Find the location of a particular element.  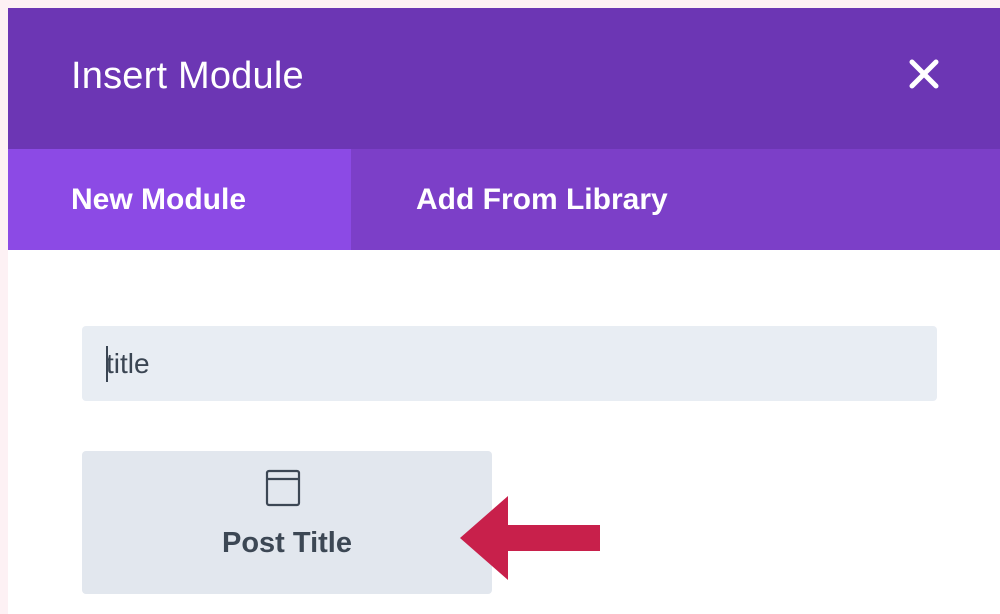

tab-new-module: New Module is located at coordinates (179, 199).